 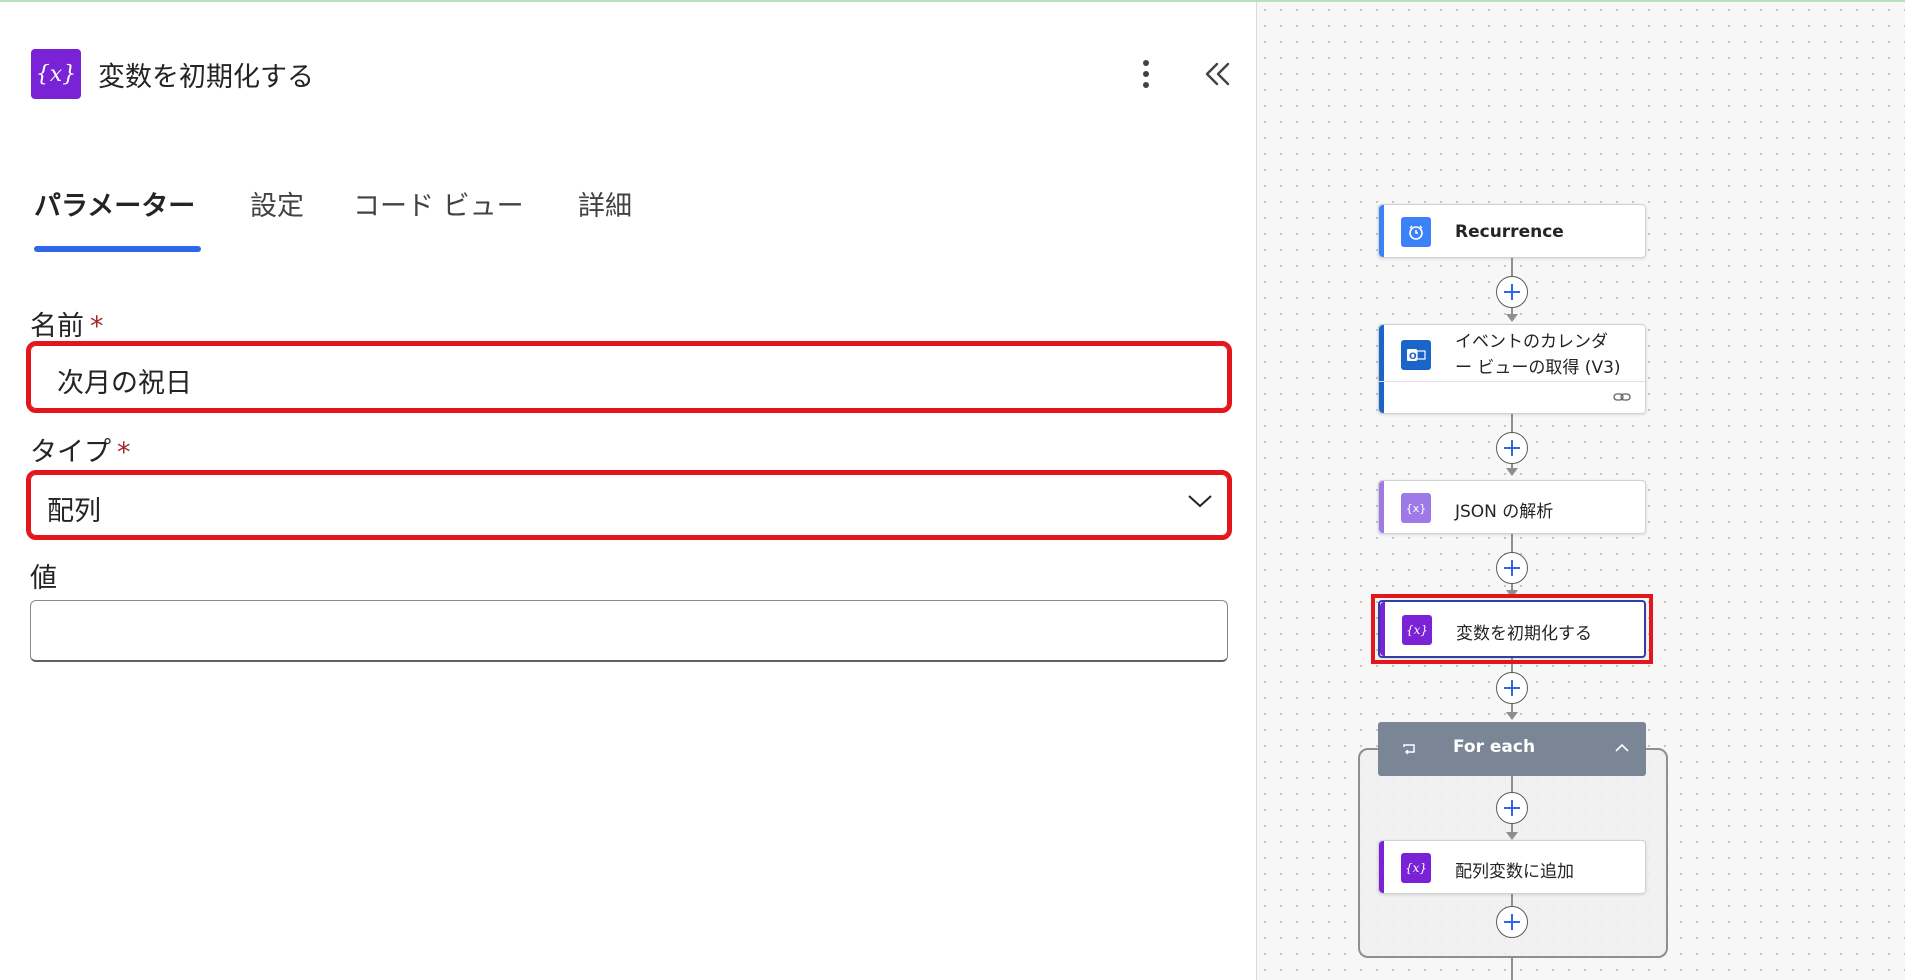 What do you see at coordinates (1504, 512) in the screenshot?
I see `node-label: JSON の解析` at bounding box center [1504, 512].